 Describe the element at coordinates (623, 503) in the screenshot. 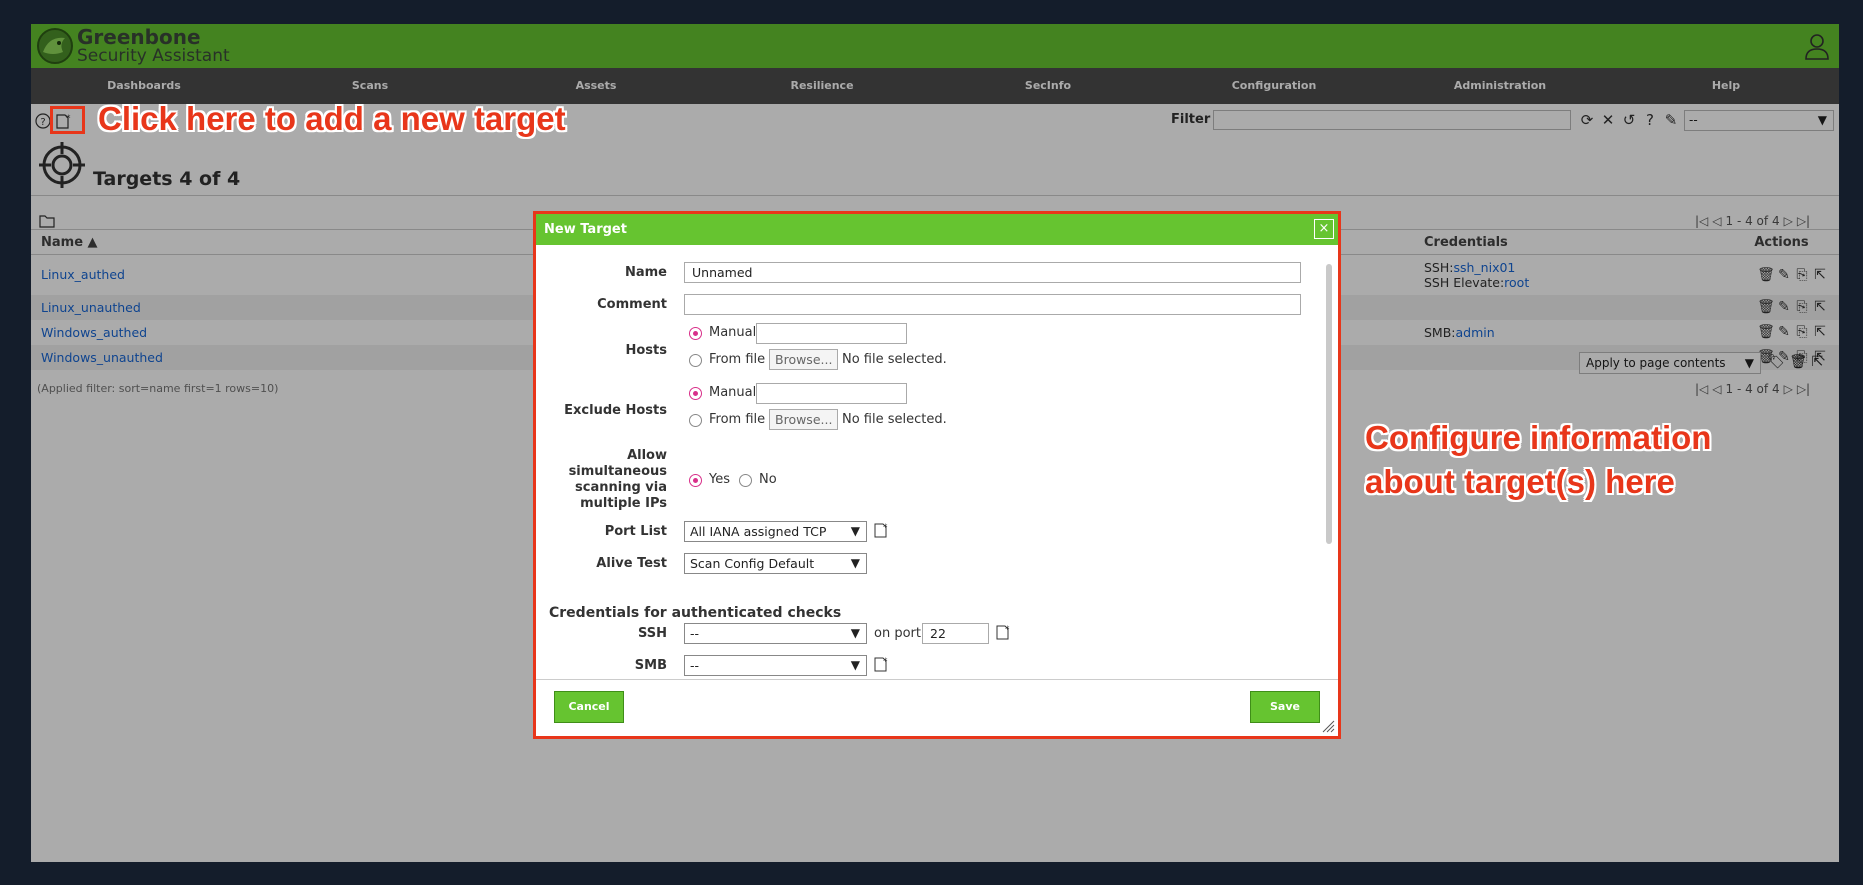

I see `allow-label-line: multiple IPs` at that location.